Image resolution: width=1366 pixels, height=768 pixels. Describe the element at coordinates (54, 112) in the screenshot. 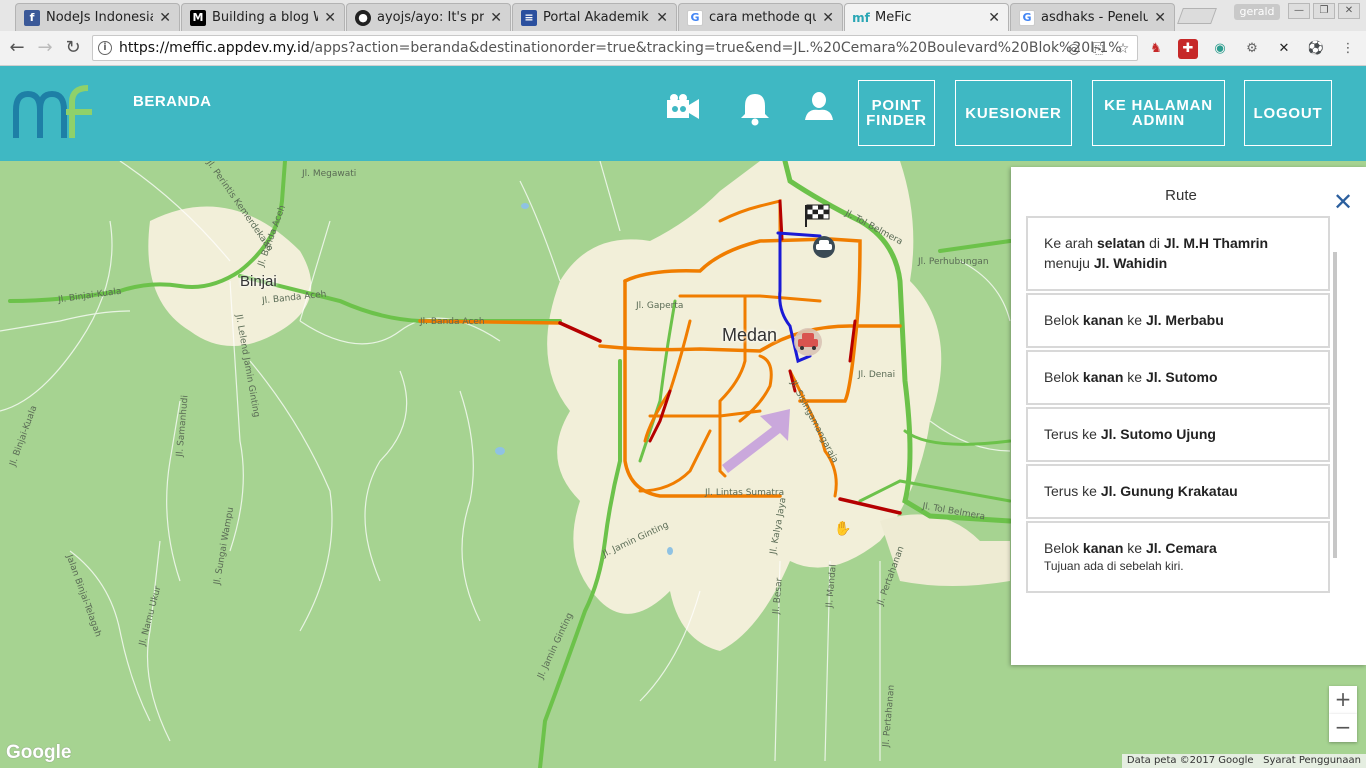

I see `mefic-logo` at that location.